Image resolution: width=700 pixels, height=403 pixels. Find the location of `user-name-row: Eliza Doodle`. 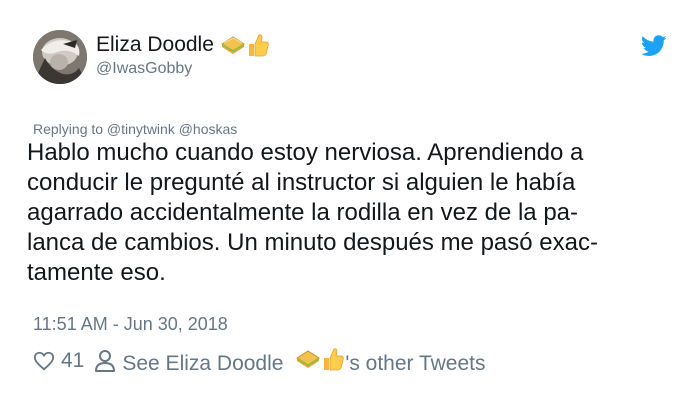

user-name-row: Eliza Doodle is located at coordinates (183, 45).